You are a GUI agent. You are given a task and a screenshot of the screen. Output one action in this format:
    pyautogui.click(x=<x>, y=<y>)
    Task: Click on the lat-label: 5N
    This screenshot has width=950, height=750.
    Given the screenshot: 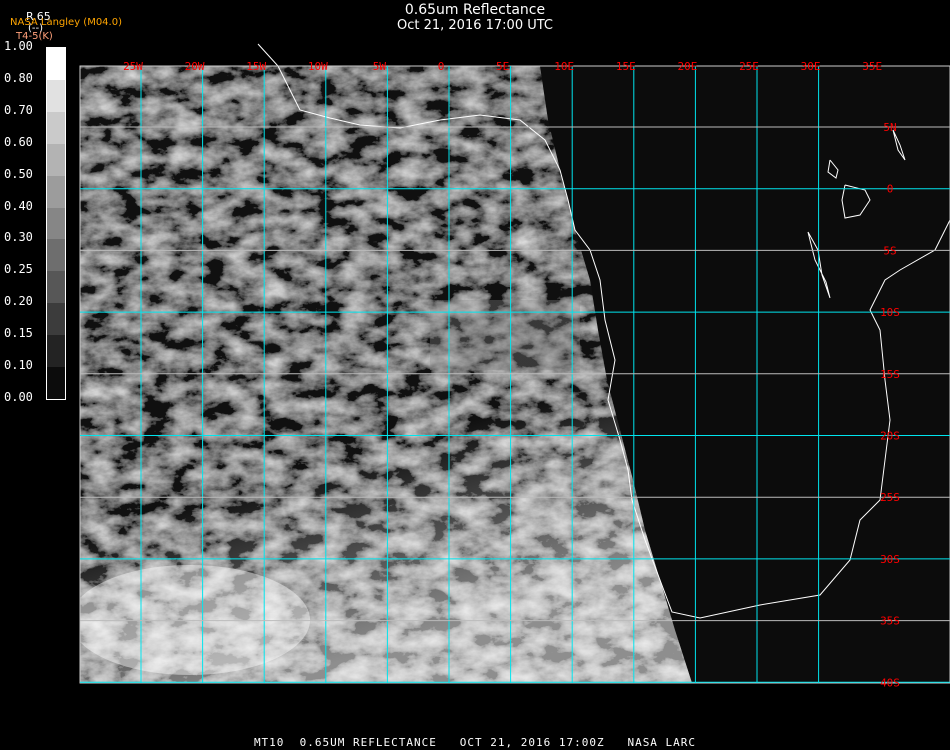 What is the action you would take?
    pyautogui.click(x=889, y=127)
    